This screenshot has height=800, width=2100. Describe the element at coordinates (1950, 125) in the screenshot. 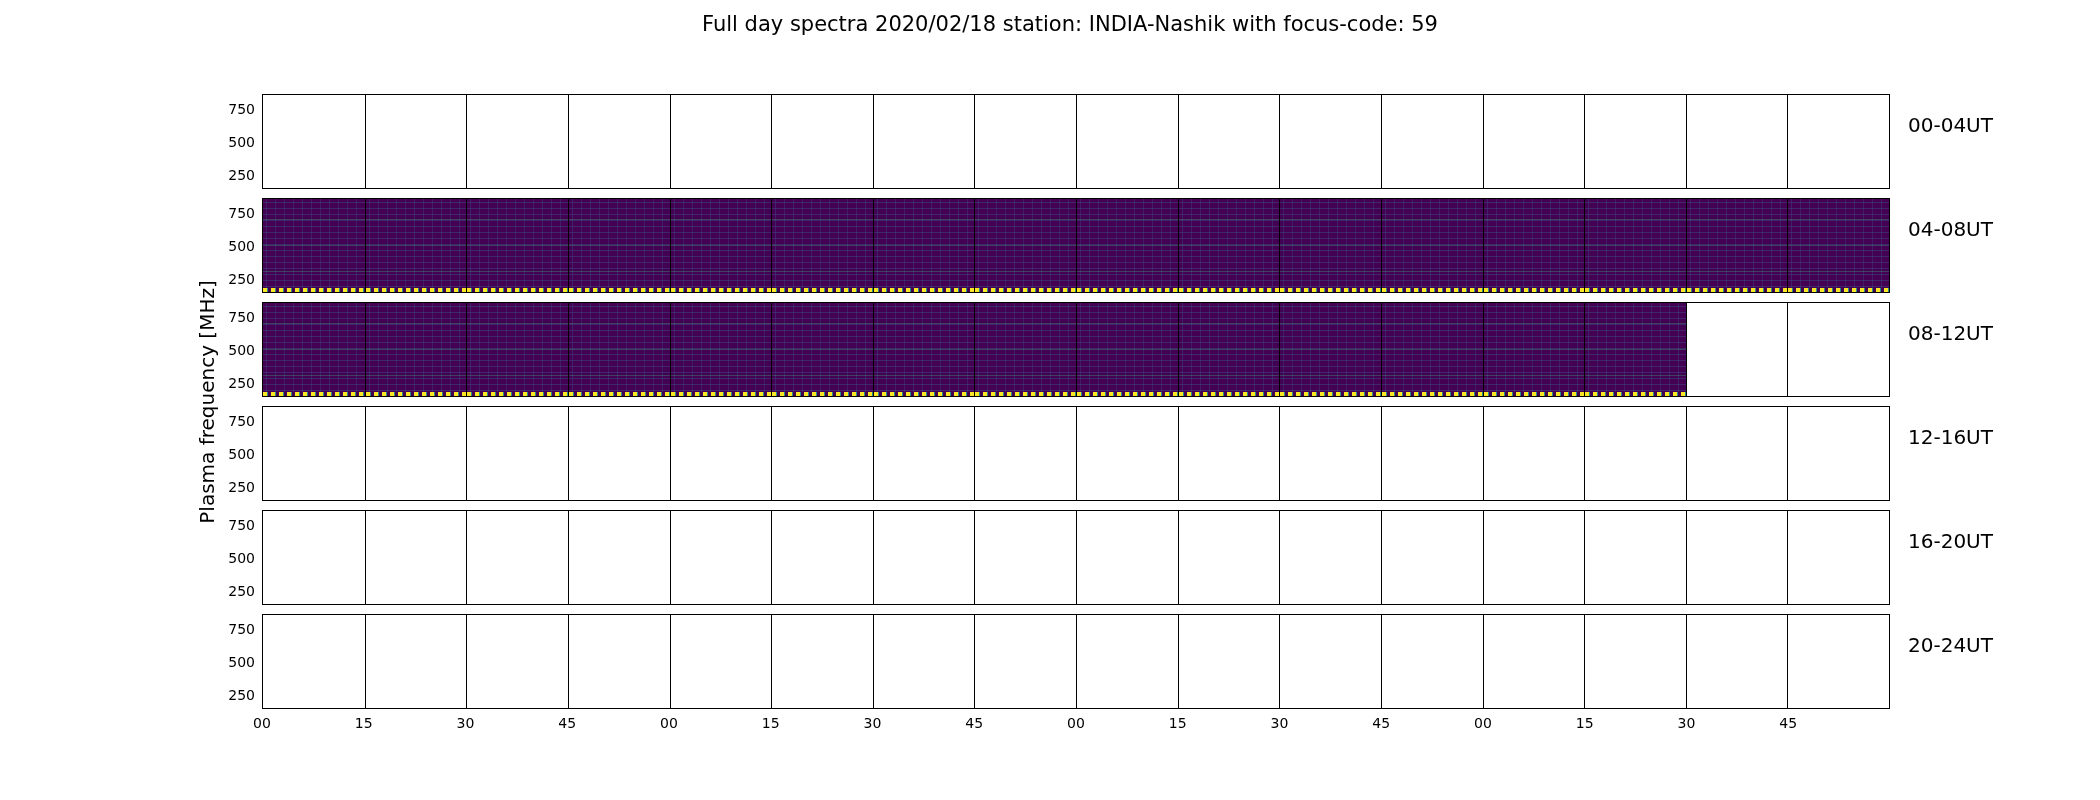

I see `row-time-label: 00-04UT` at that location.